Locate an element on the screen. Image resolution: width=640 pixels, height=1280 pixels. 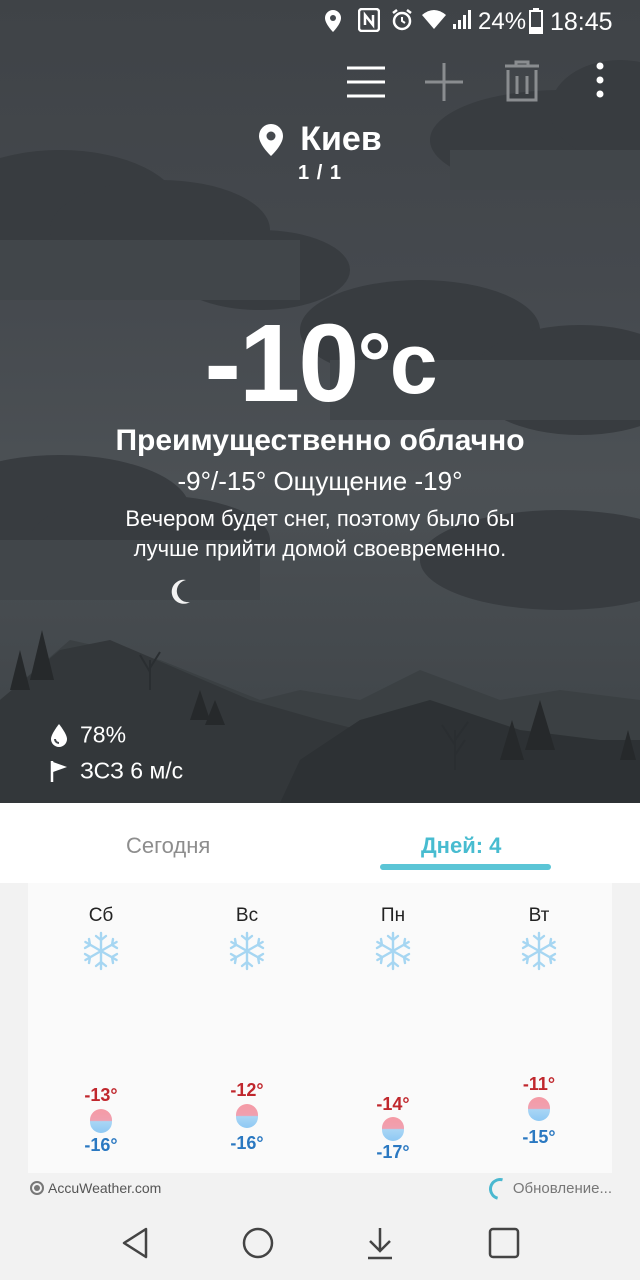
humidity-row: 78% is located at coordinates (88, 734).